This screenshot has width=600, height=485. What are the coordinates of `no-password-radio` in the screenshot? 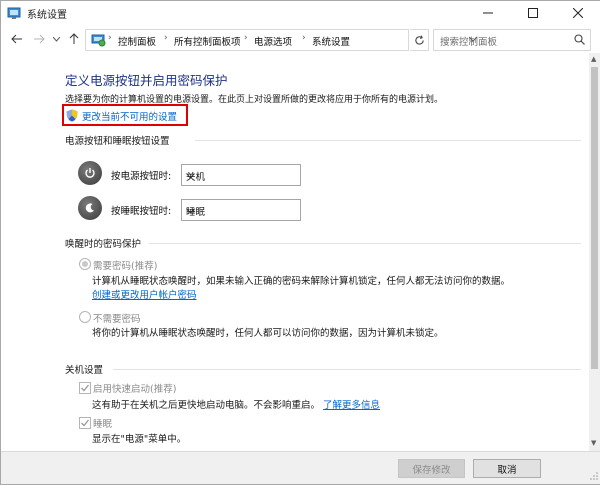 It's located at (85, 317).